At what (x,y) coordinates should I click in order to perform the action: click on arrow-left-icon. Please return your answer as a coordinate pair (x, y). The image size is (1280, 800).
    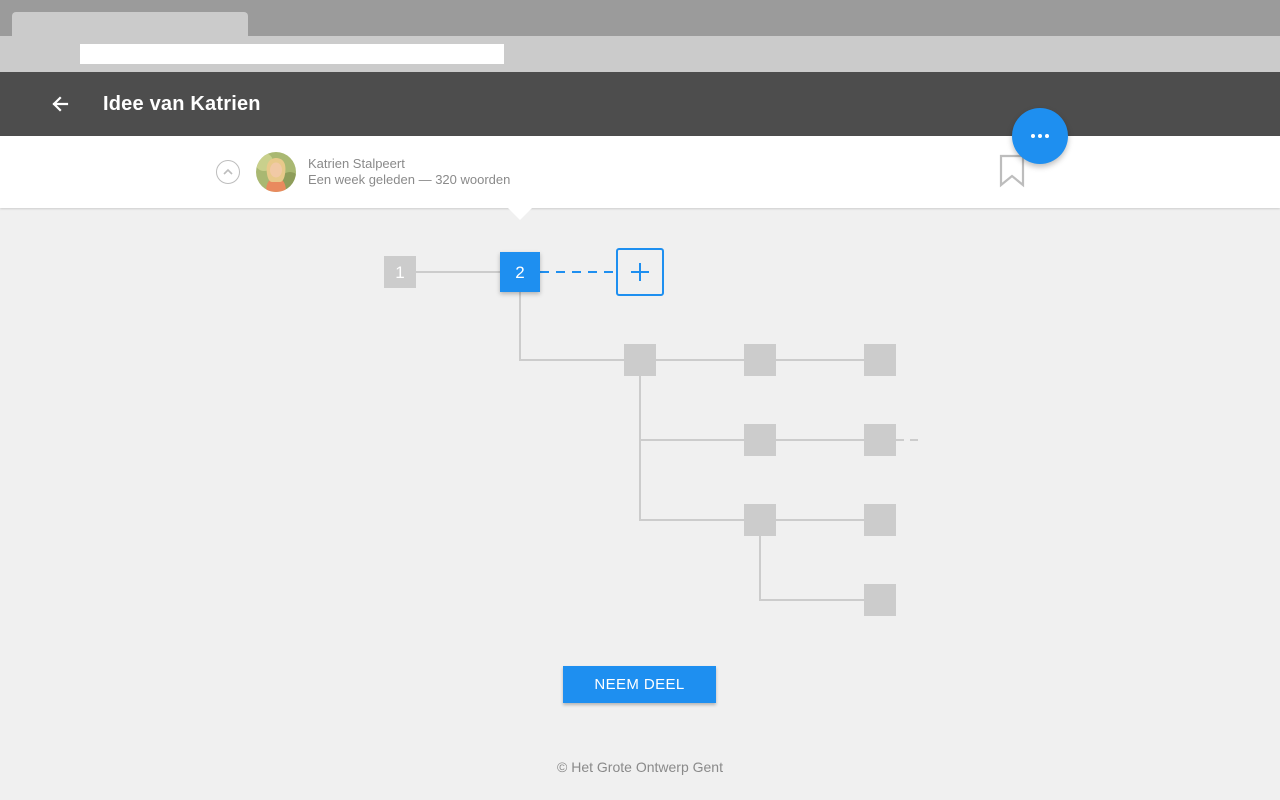
    Looking at the image, I should click on (60, 104).